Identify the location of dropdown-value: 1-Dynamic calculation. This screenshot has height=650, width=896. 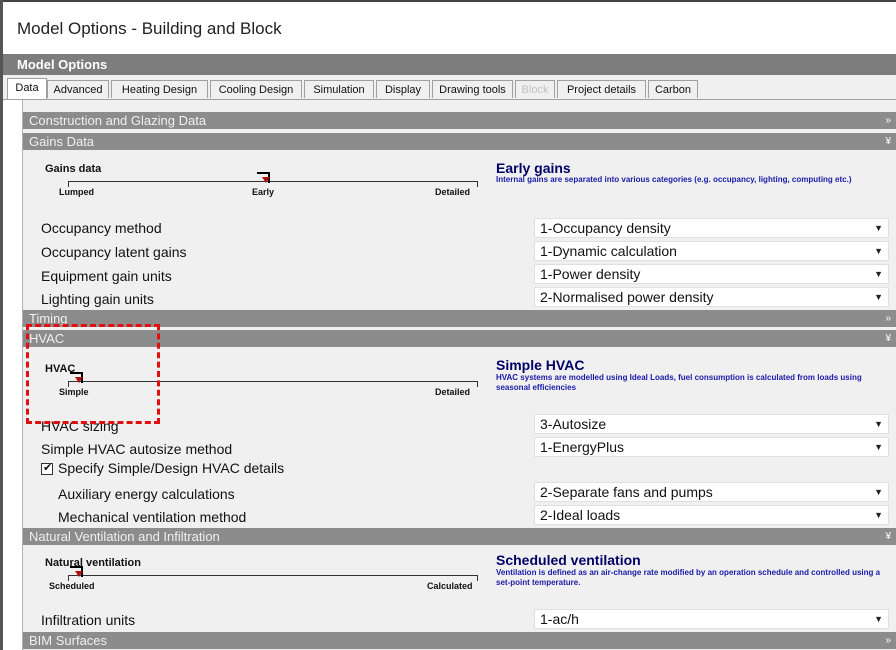
(608, 251).